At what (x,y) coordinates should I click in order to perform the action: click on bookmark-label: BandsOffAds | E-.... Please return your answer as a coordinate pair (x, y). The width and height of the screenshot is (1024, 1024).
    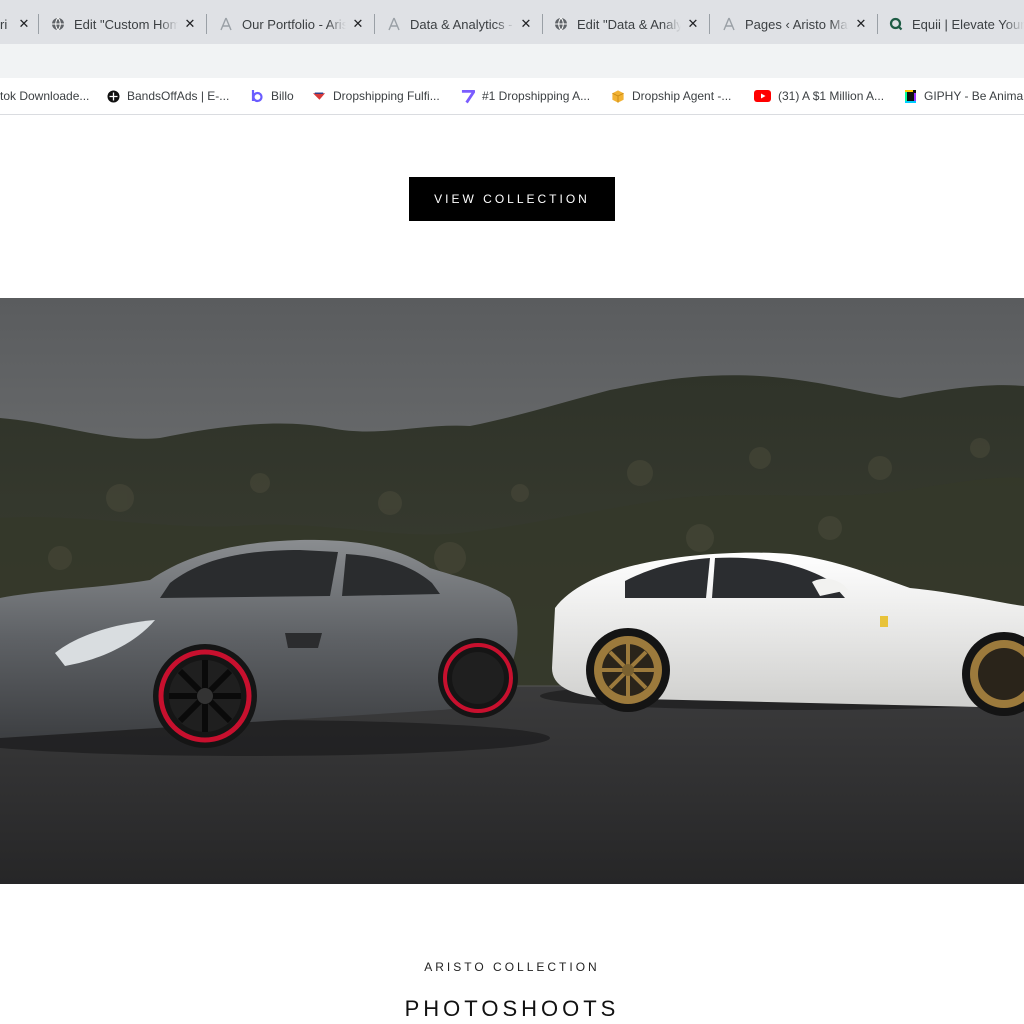
    Looking at the image, I should click on (178, 96).